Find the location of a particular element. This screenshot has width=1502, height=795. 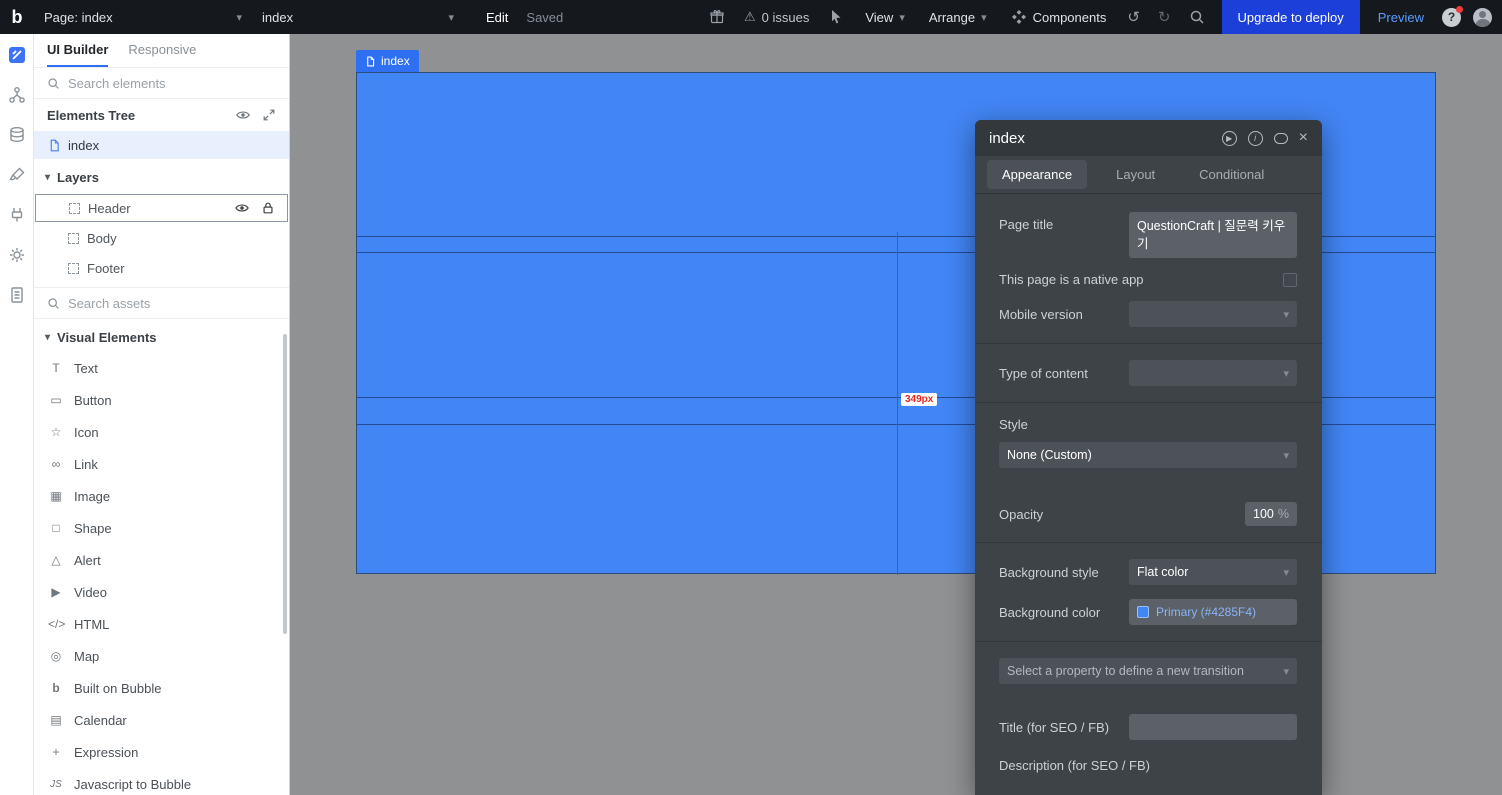

components-icon is located at coordinates (1019, 17).